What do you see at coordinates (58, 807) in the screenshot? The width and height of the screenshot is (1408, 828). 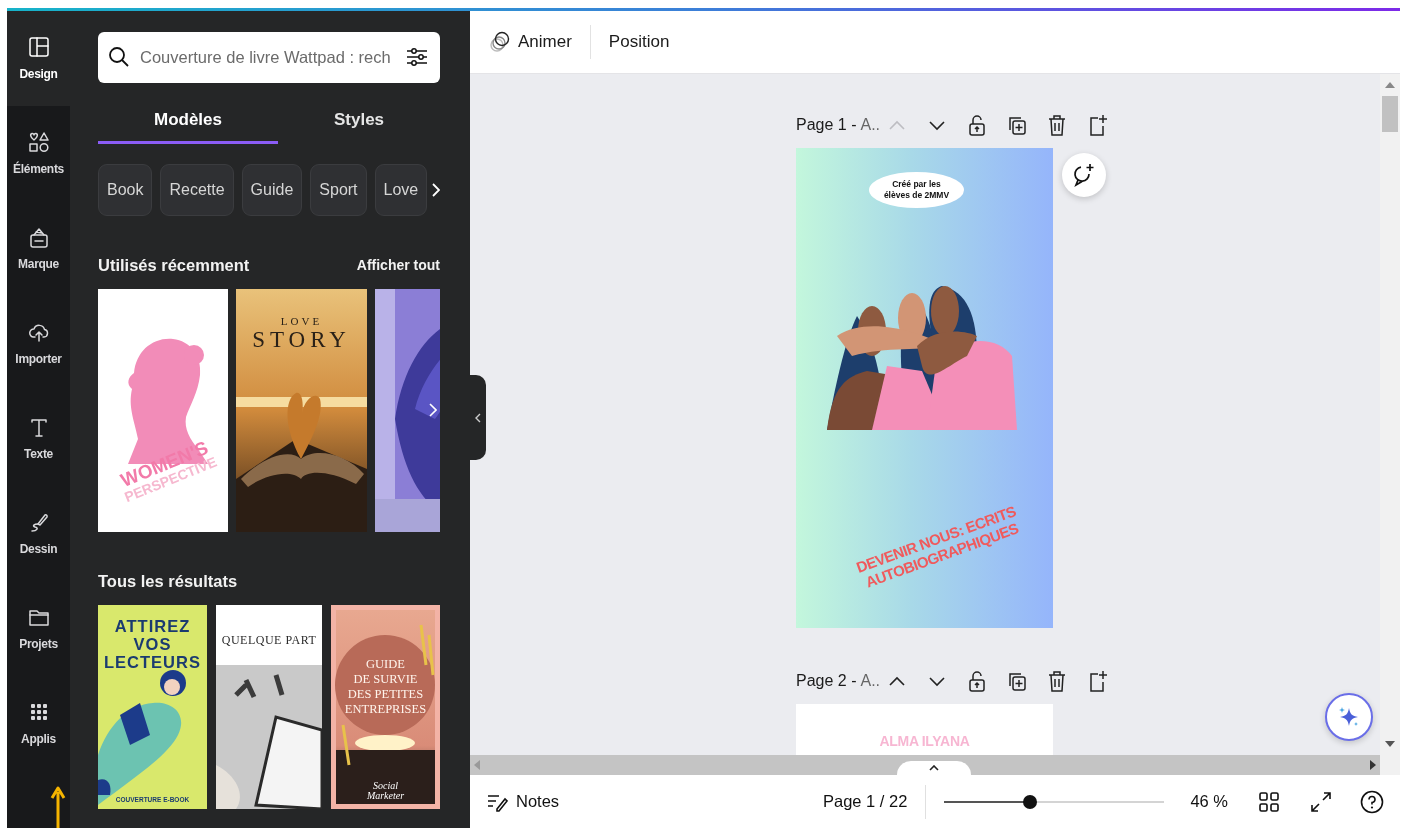 I see `annotation-arrow` at bounding box center [58, 807].